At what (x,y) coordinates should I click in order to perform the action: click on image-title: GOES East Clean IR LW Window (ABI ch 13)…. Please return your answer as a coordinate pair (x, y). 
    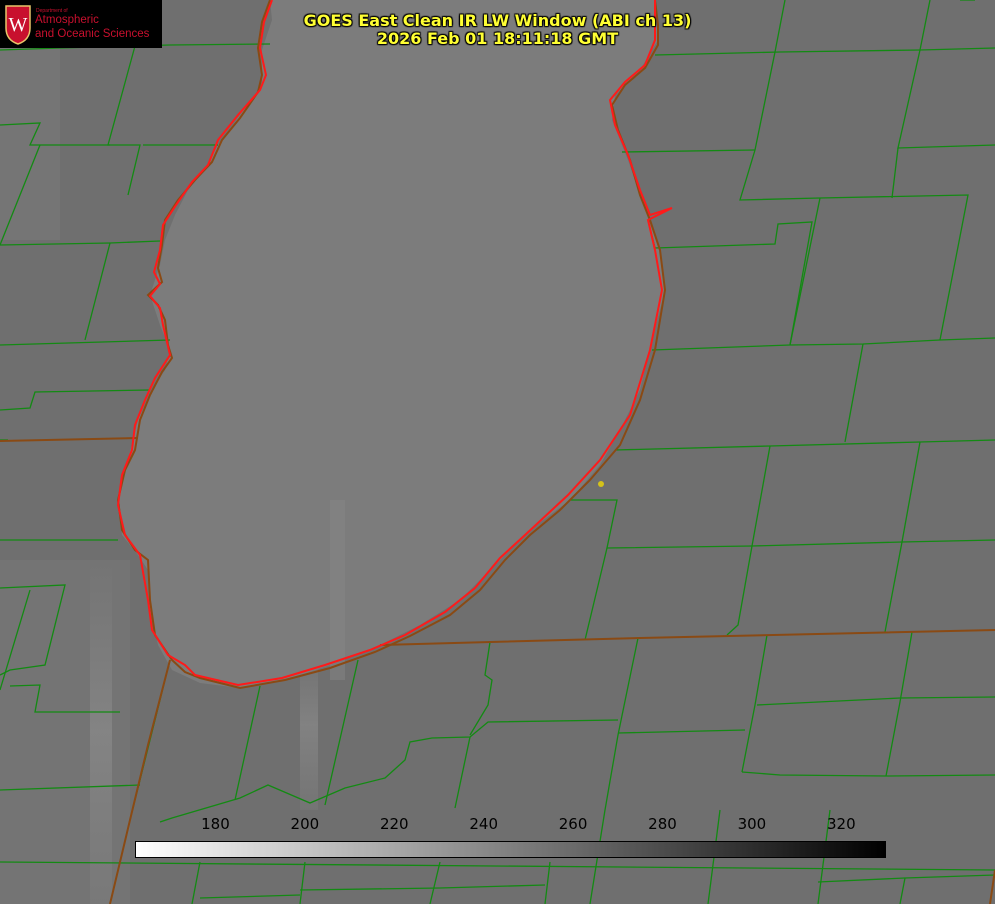
    Looking at the image, I should click on (497, 30).